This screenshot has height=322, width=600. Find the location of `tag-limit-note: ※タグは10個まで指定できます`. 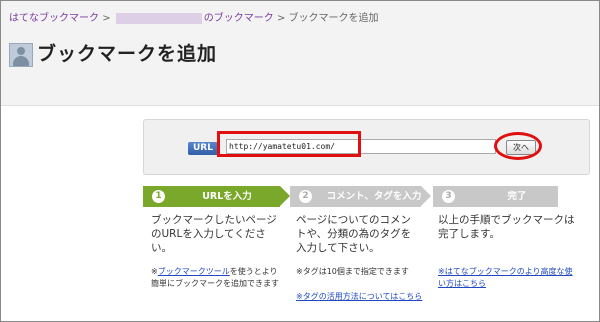

tag-limit-note: ※タグは10個まで指定できます is located at coordinates (352, 271).